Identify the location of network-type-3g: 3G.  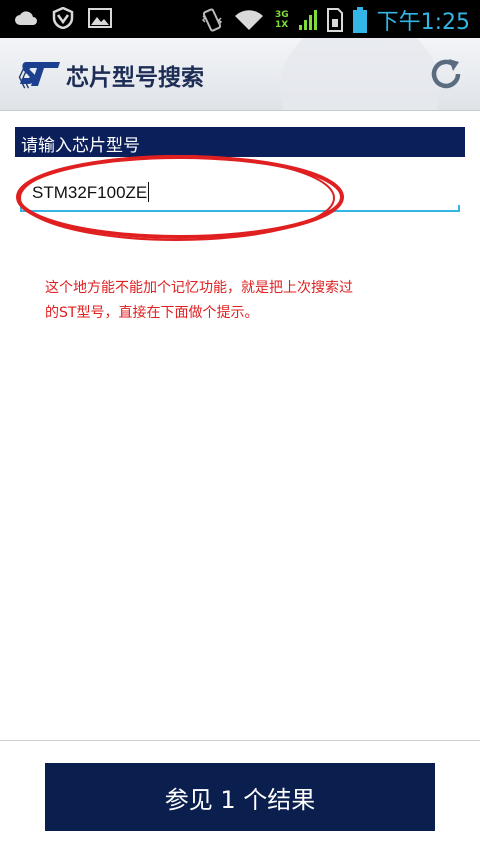
(281, 15).